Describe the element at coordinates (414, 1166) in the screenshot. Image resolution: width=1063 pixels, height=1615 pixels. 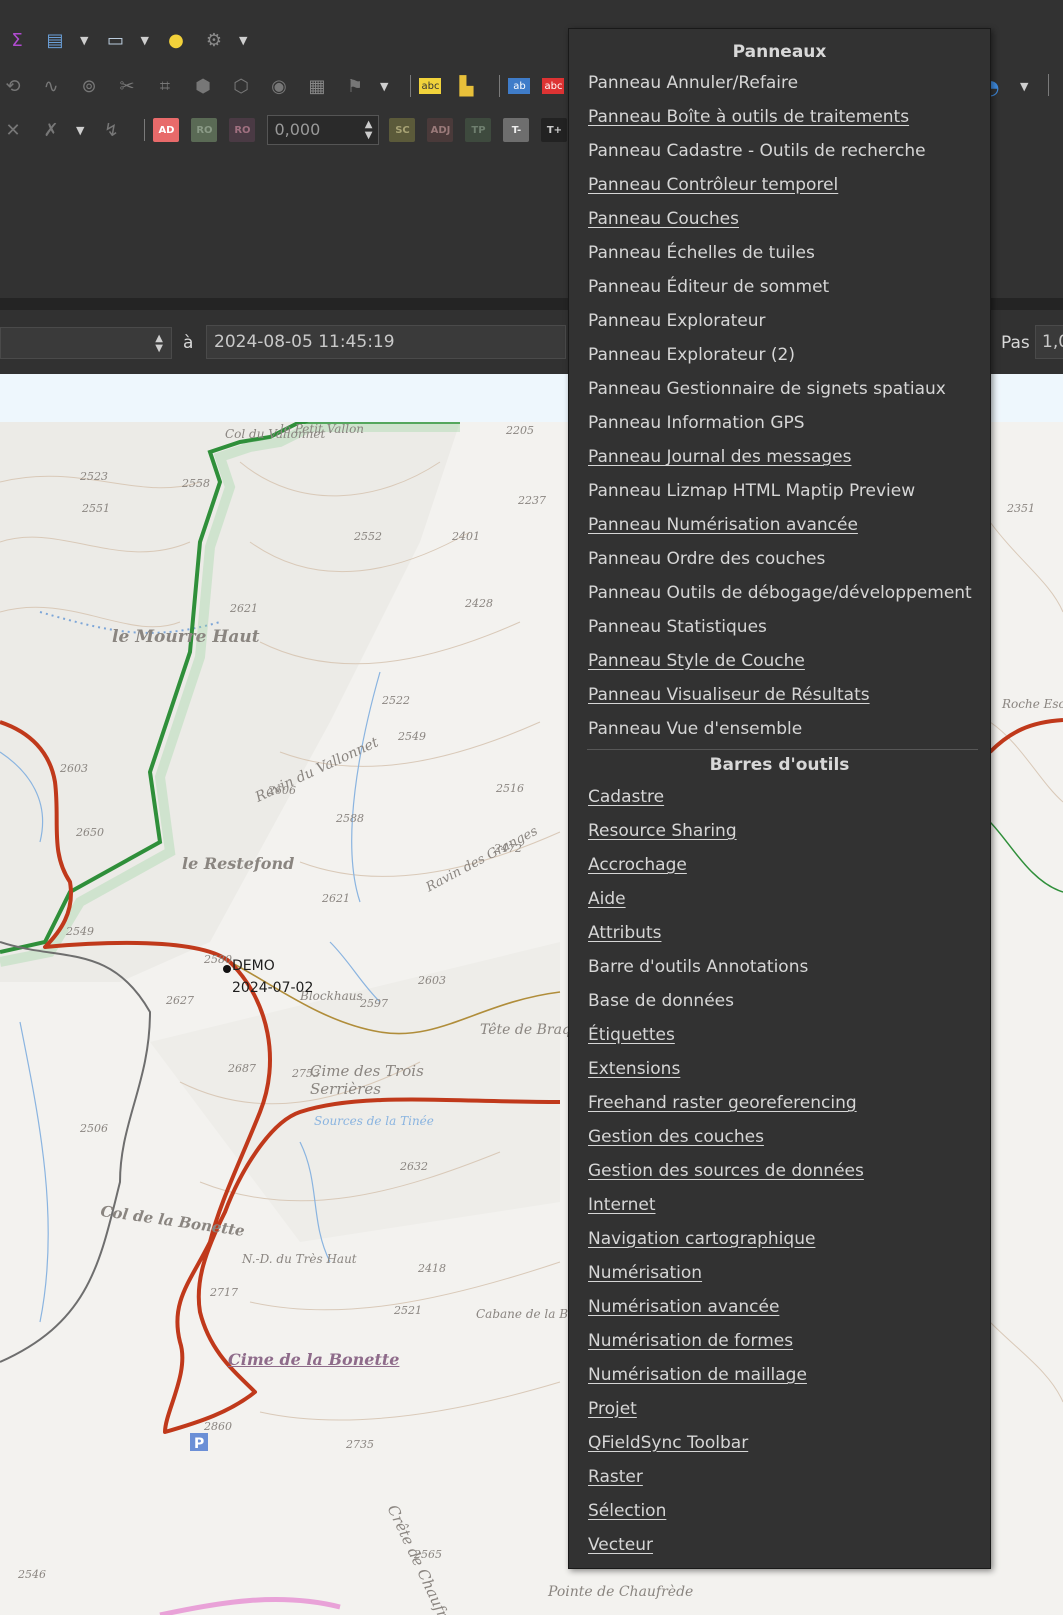
I see `elevation-label: 2632` at that location.